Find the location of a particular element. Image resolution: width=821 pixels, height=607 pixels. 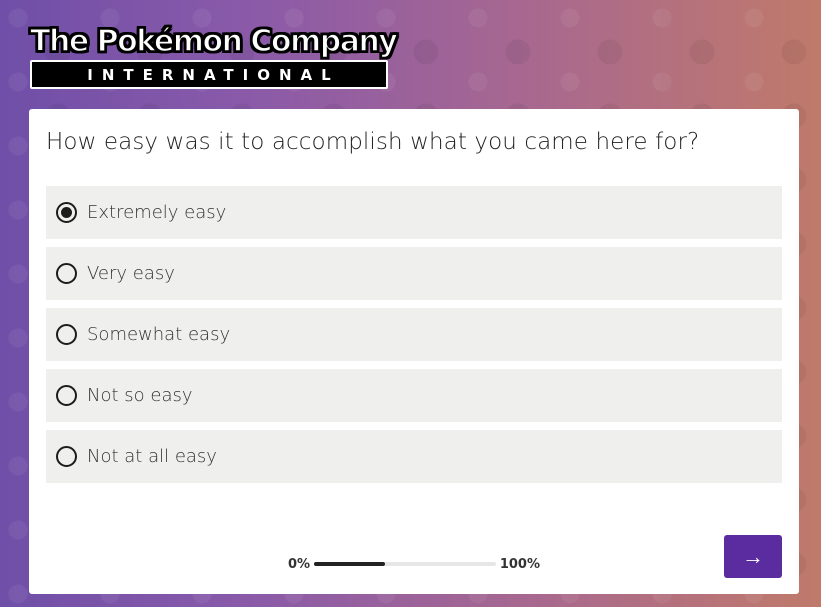

radio-selected-dot is located at coordinates (66, 212).